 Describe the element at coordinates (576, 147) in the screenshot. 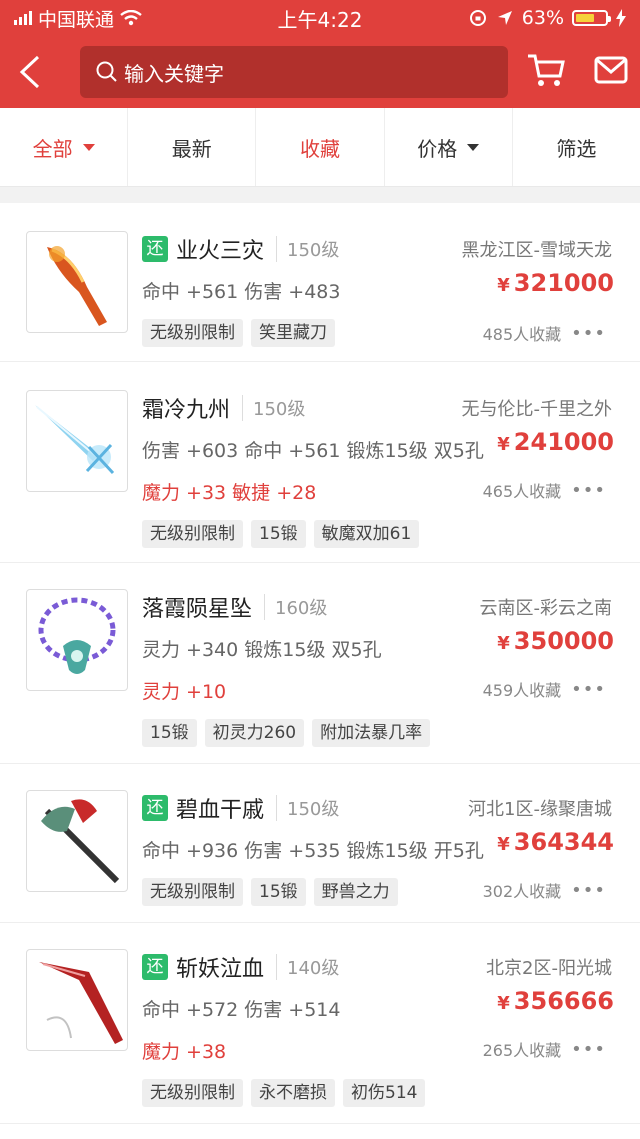

I see `tab-filter: 筛选` at that location.